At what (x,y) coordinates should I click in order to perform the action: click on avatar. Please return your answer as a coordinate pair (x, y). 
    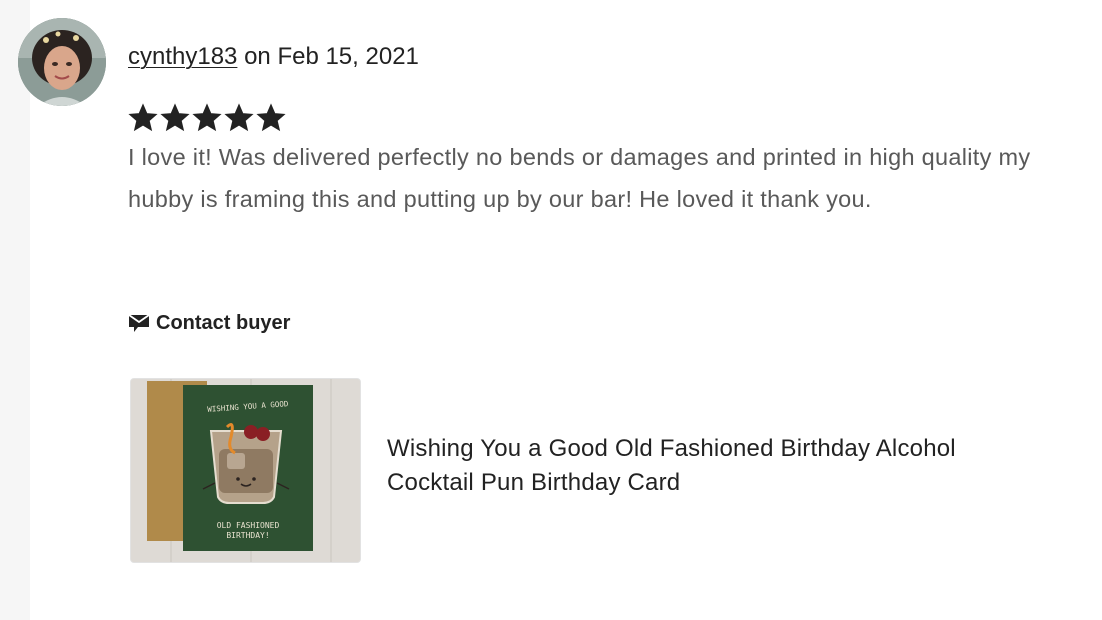
    Looking at the image, I should click on (62, 62).